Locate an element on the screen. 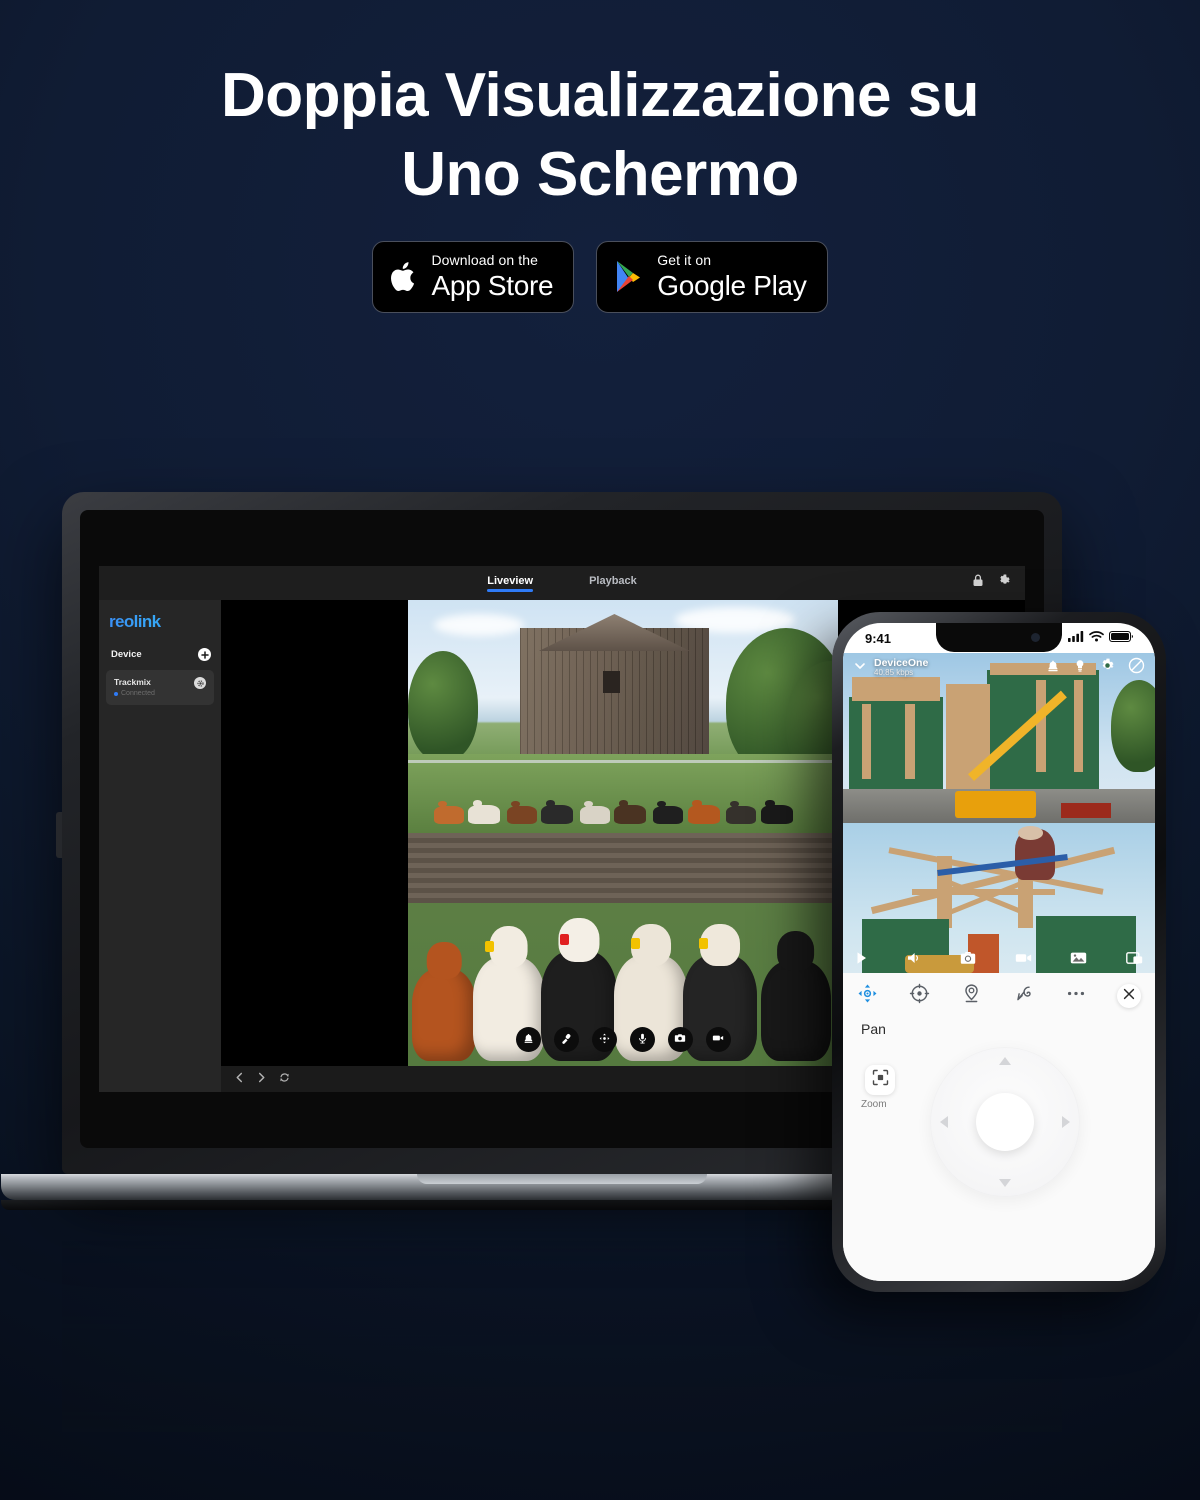  ptz-dpad is located at coordinates (1005, 1122).